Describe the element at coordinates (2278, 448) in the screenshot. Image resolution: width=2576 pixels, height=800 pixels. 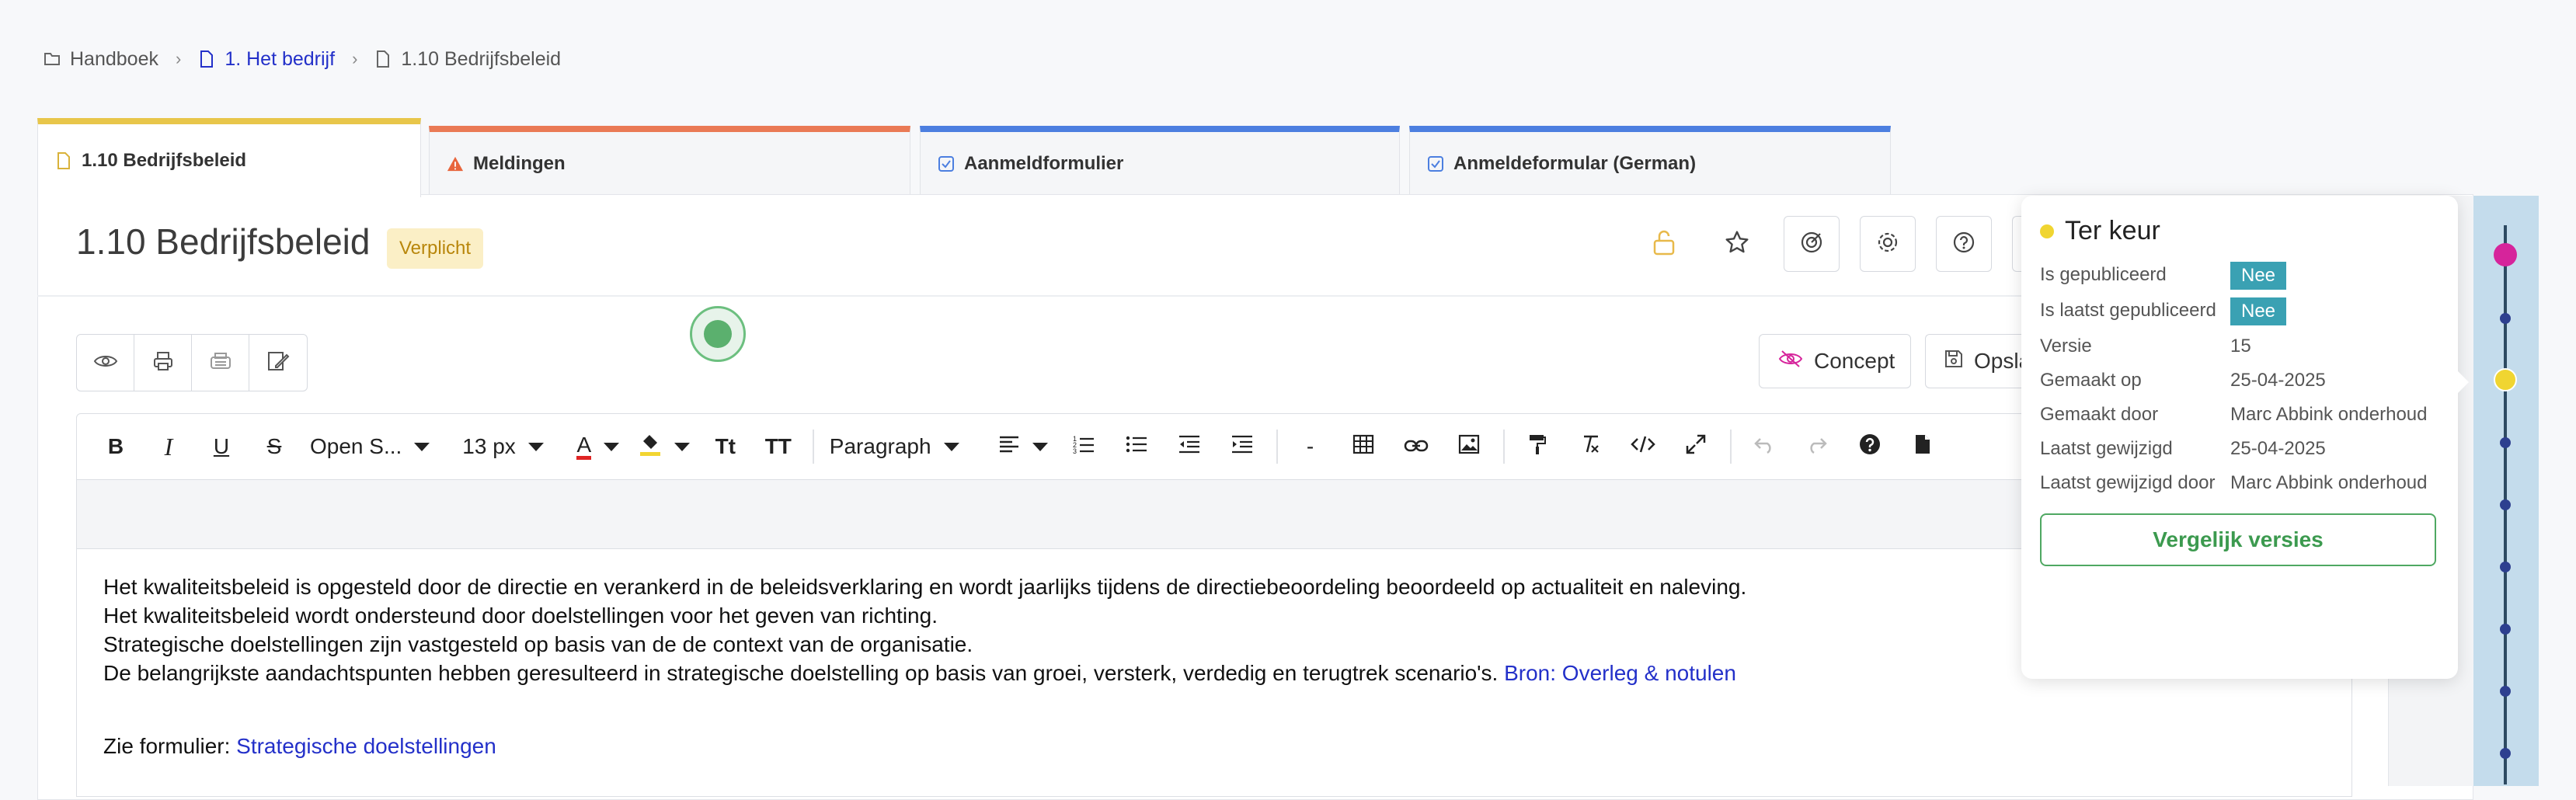
I see `row-value: 25-04-2025` at that location.